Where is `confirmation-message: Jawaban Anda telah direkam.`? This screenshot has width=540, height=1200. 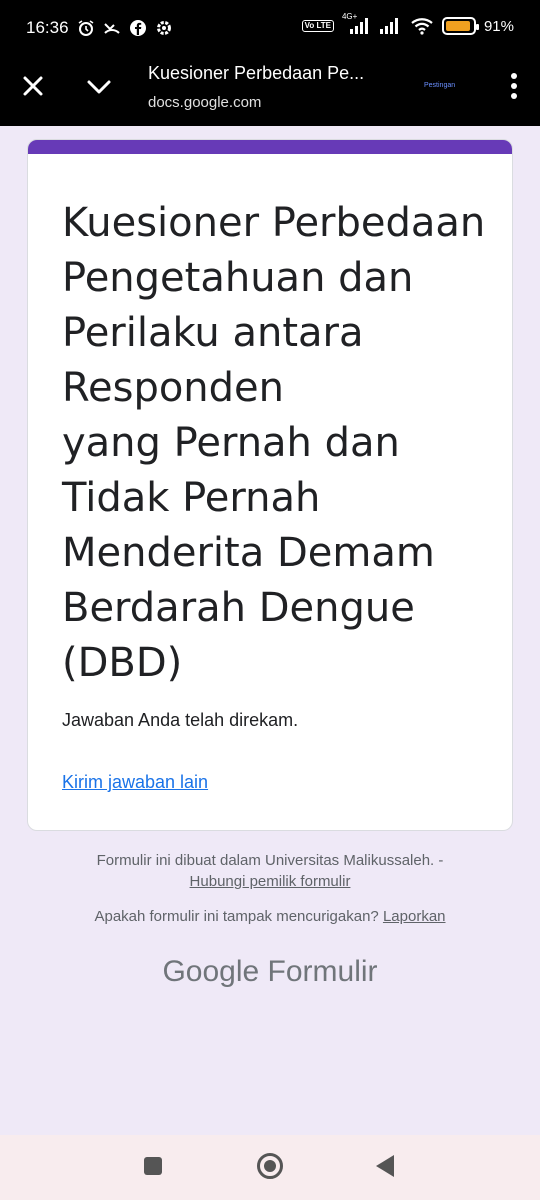 confirmation-message: Jawaban Anda telah direkam. is located at coordinates (180, 720).